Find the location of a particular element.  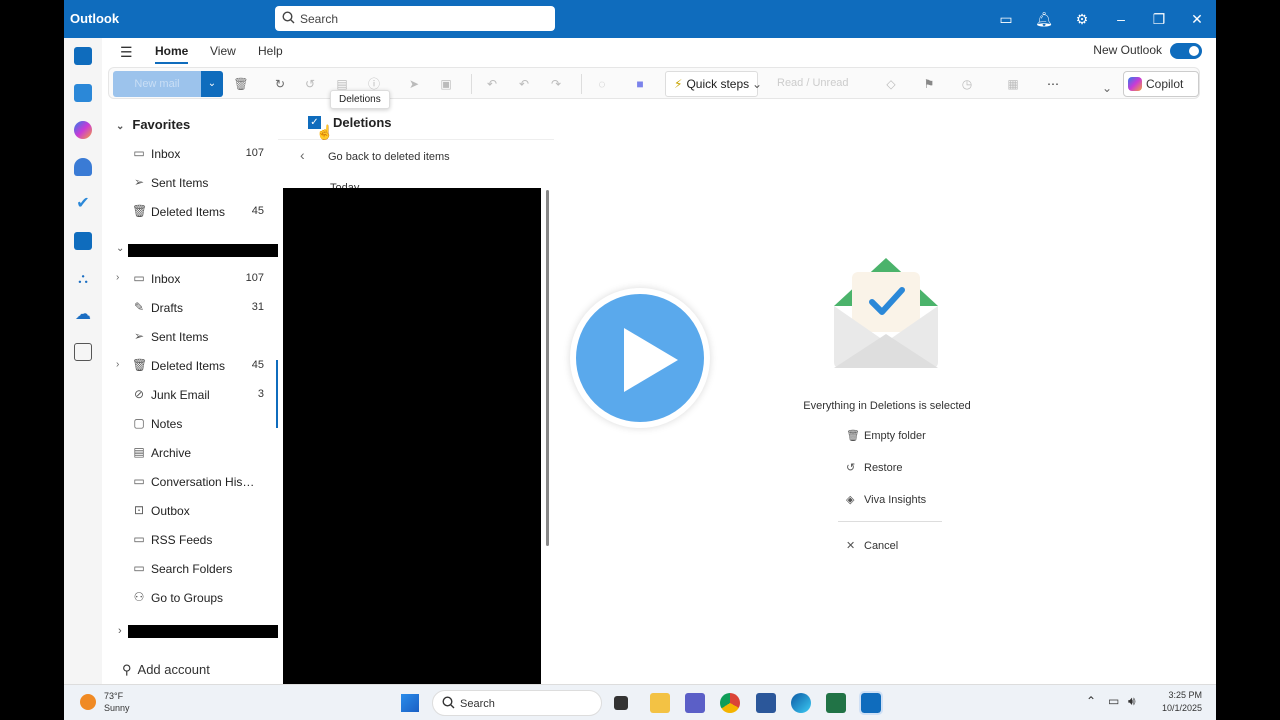

move-to-icon: ▣ is located at coordinates (446, 84).